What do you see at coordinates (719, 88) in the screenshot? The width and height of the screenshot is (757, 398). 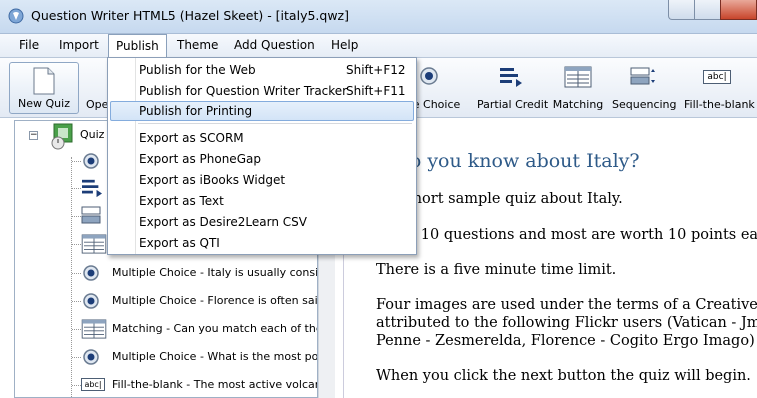 I see `fill-the-blank-button: abc| Fill-the-blank` at bounding box center [719, 88].